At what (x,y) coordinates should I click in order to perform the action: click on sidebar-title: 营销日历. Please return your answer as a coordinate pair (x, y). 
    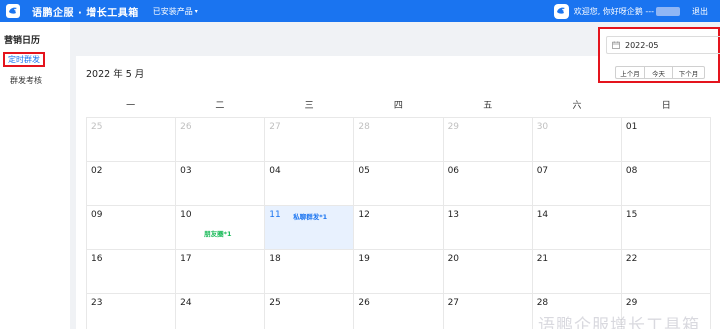
    Looking at the image, I should click on (22, 41).